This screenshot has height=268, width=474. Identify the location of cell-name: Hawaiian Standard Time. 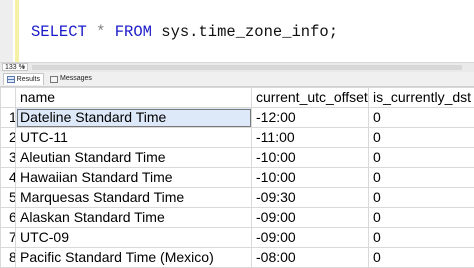
(134, 178).